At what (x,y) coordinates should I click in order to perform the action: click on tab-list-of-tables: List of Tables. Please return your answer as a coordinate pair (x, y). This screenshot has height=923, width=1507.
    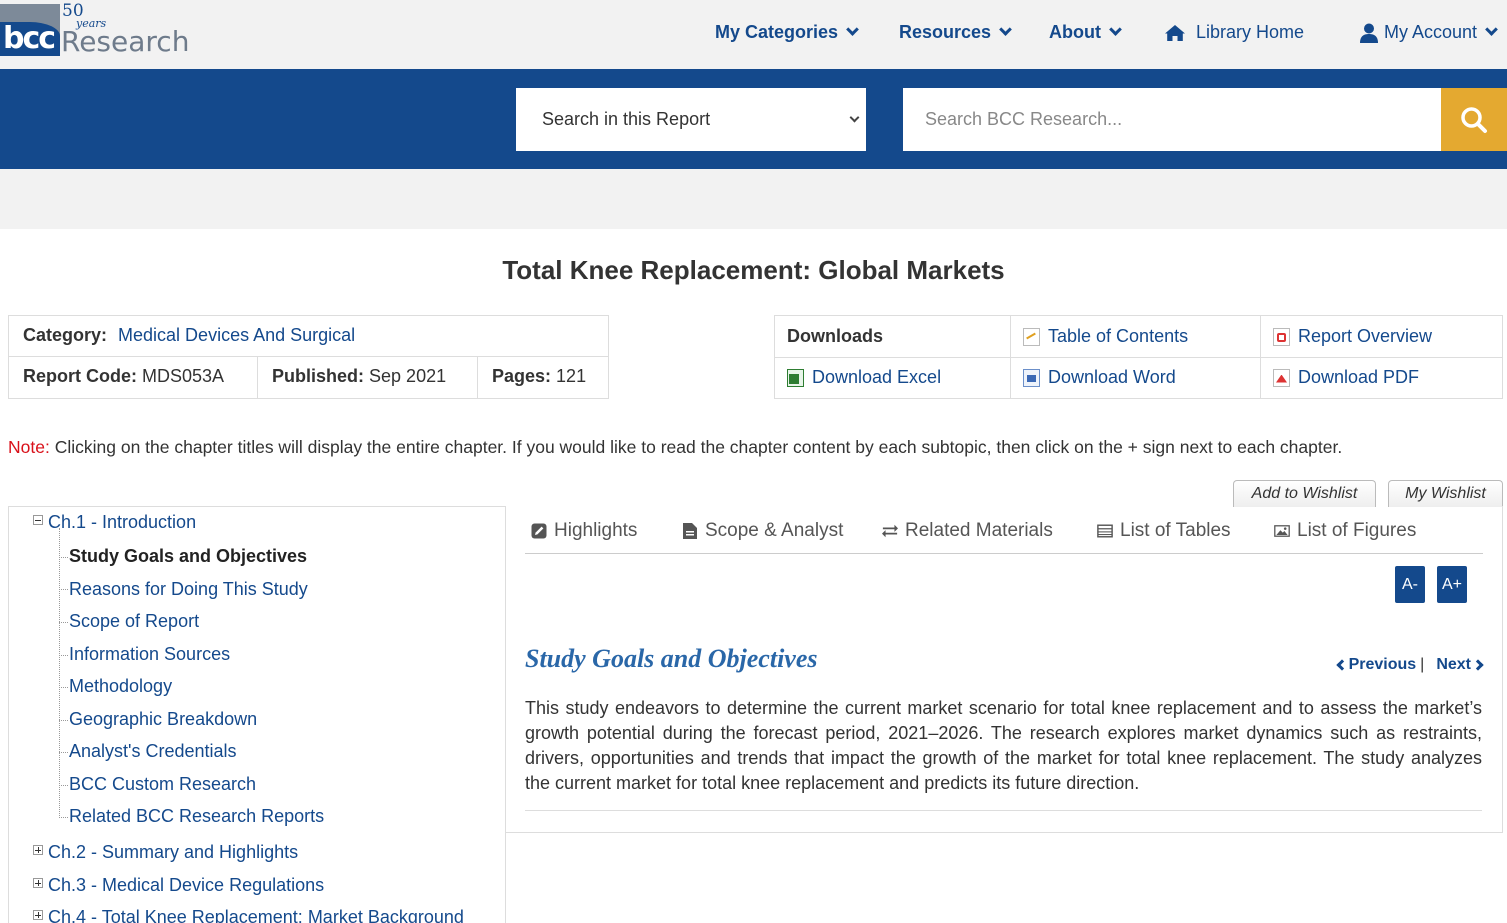
    Looking at the image, I should click on (1164, 531).